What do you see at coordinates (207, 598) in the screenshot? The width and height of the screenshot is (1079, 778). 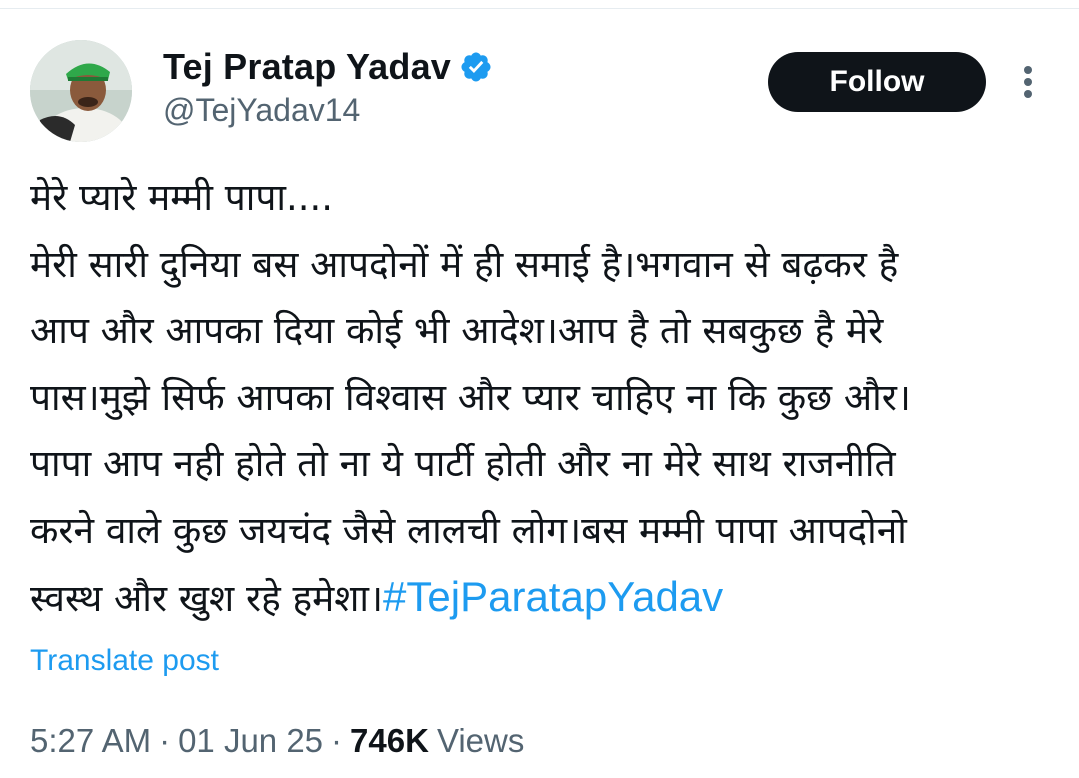 I see `tweet-line-text: स्वस्थ और खुश रहे हमेशा।` at bounding box center [207, 598].